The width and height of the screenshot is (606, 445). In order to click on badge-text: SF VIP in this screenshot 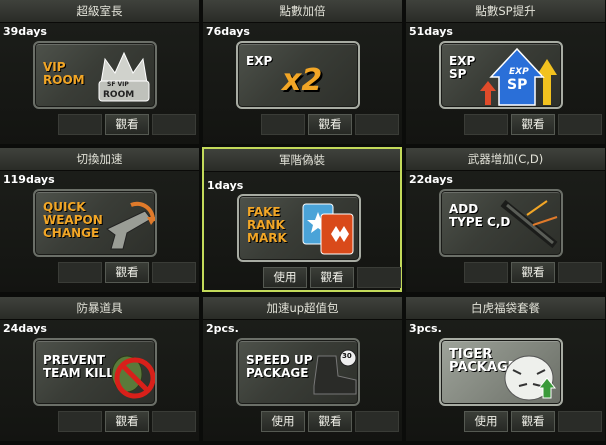, I will do `click(118, 84)`.